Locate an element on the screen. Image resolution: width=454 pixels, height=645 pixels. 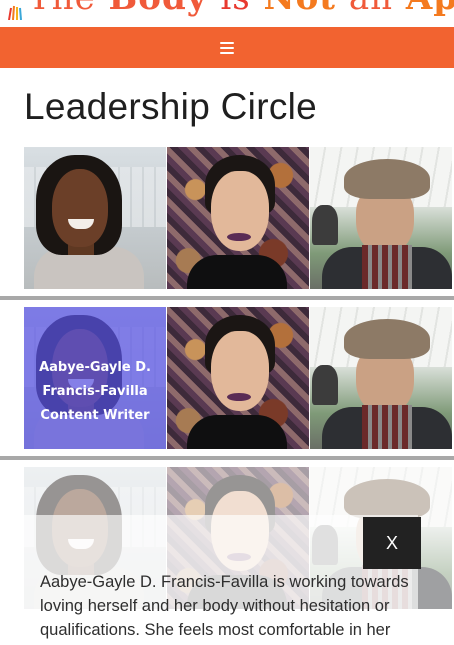
main-navbar is located at coordinates (227, 47).